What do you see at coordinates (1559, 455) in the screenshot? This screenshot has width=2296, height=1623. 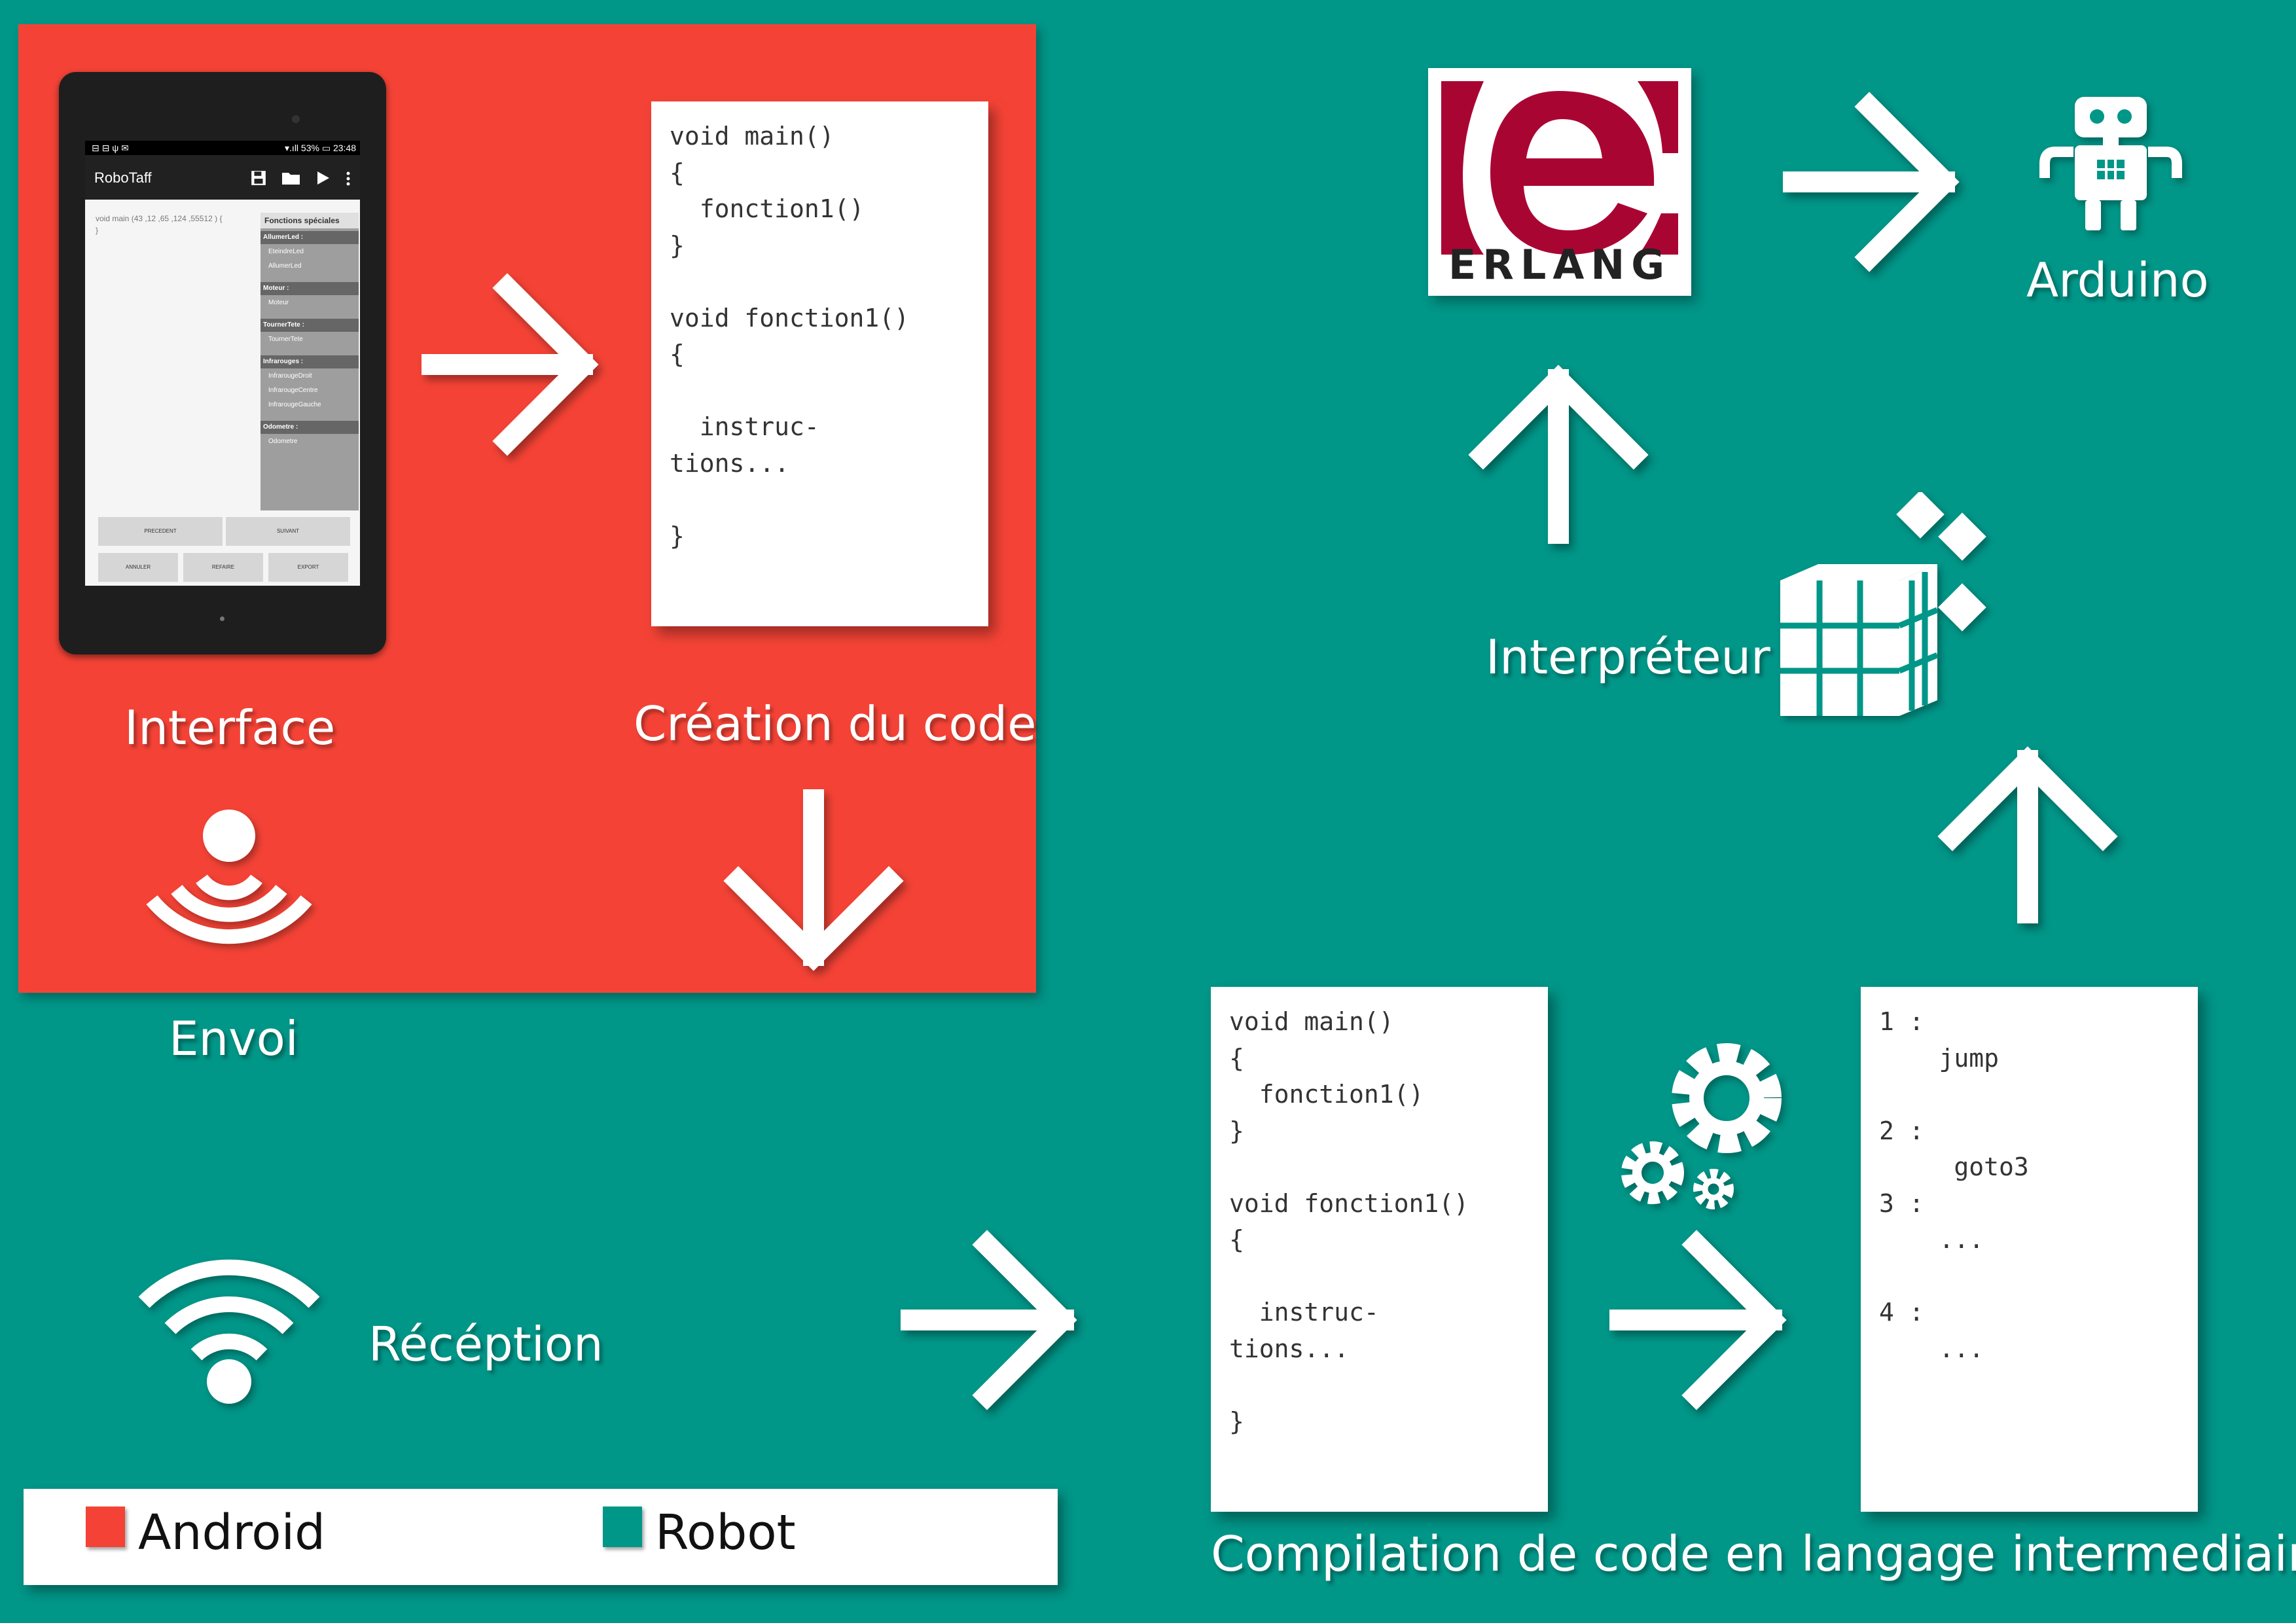 I see `arrow-up-to-erlang` at bounding box center [1559, 455].